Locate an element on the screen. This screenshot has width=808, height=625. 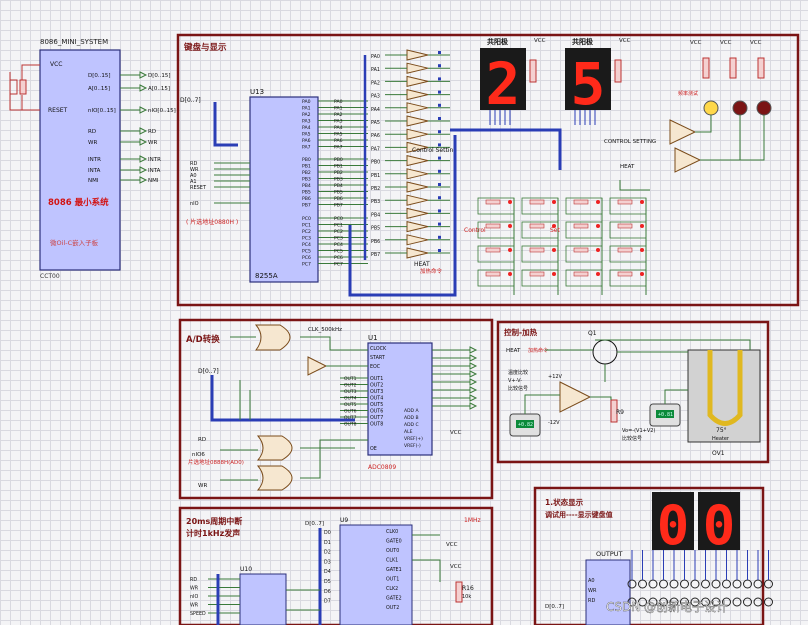
buffer-label-9: PB1 is located at coordinates (375, 176).